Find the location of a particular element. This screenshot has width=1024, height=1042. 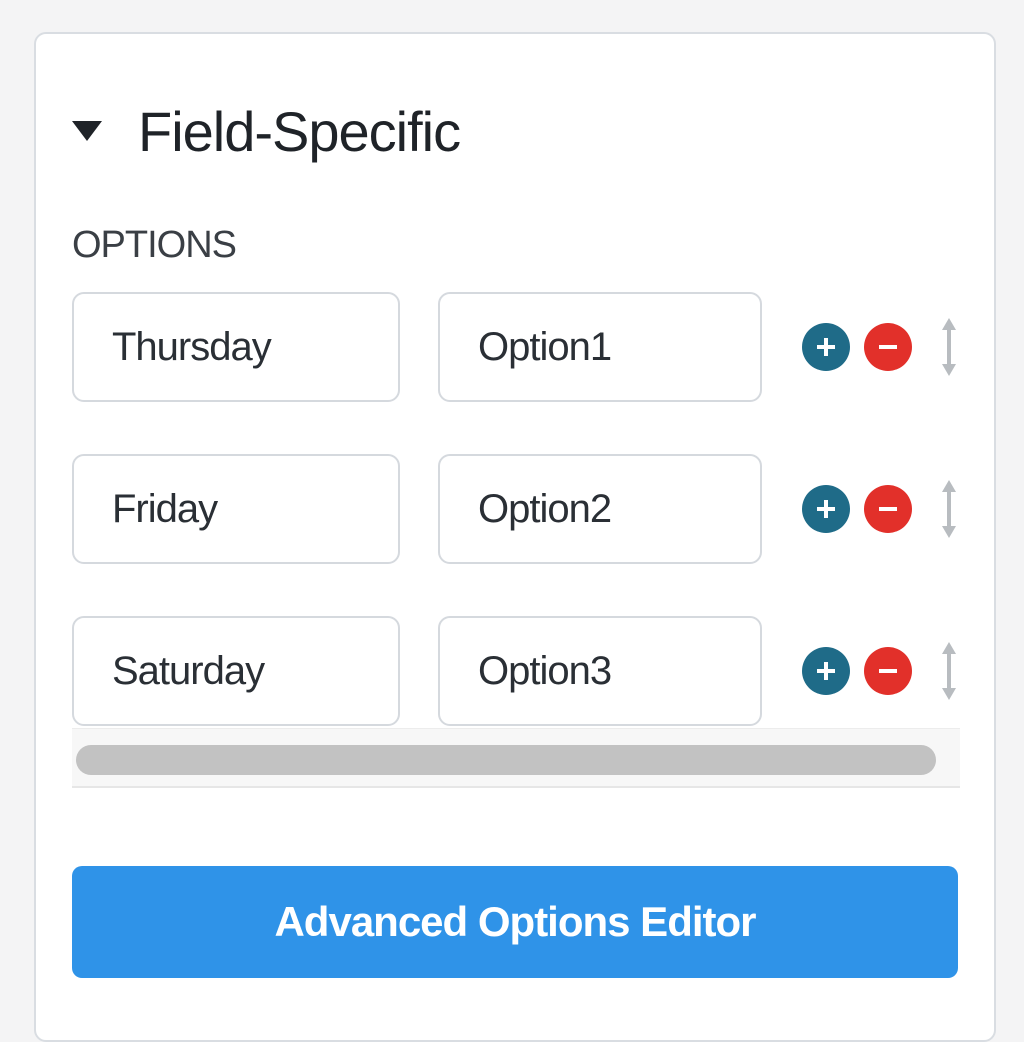

options-label: OPTIONS is located at coordinates (154, 245).